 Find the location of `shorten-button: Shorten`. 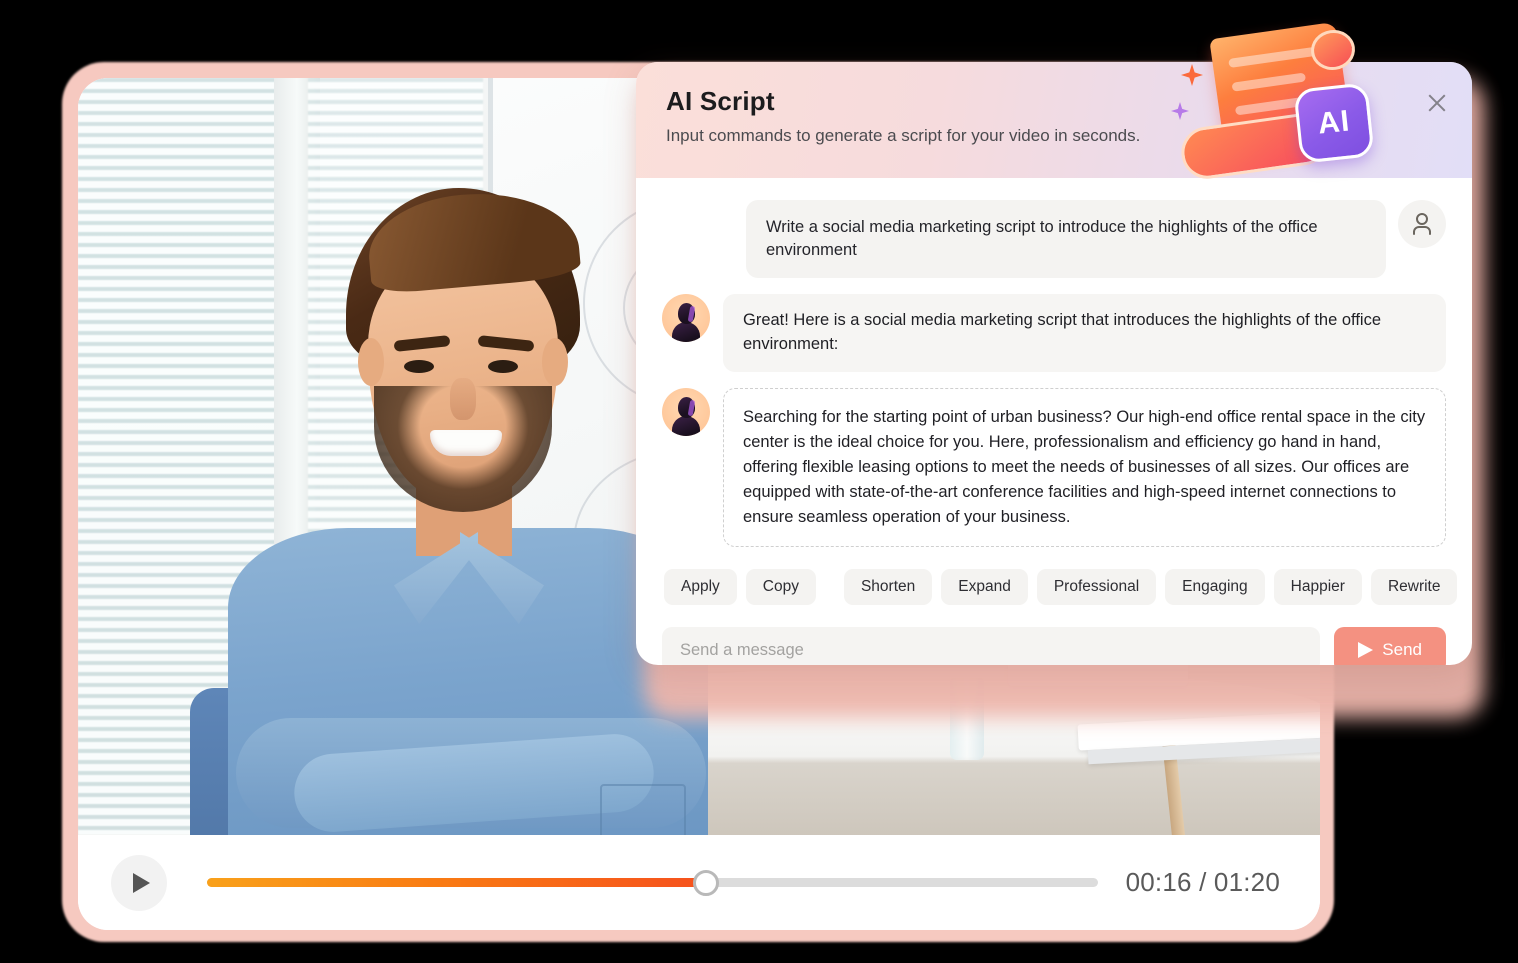

shorten-button: Shorten is located at coordinates (888, 587).